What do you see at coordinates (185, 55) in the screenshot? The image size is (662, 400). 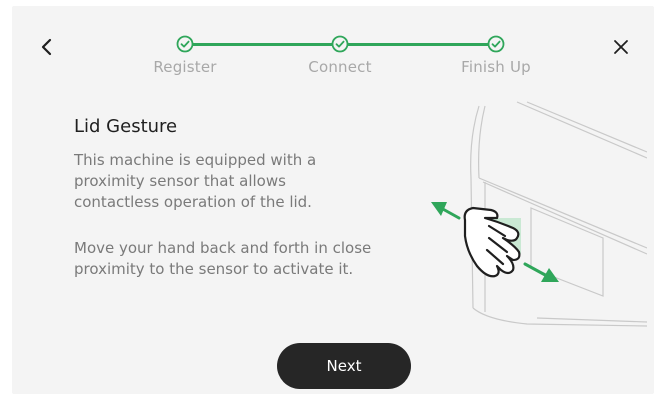 I see `step-register: Register` at bounding box center [185, 55].